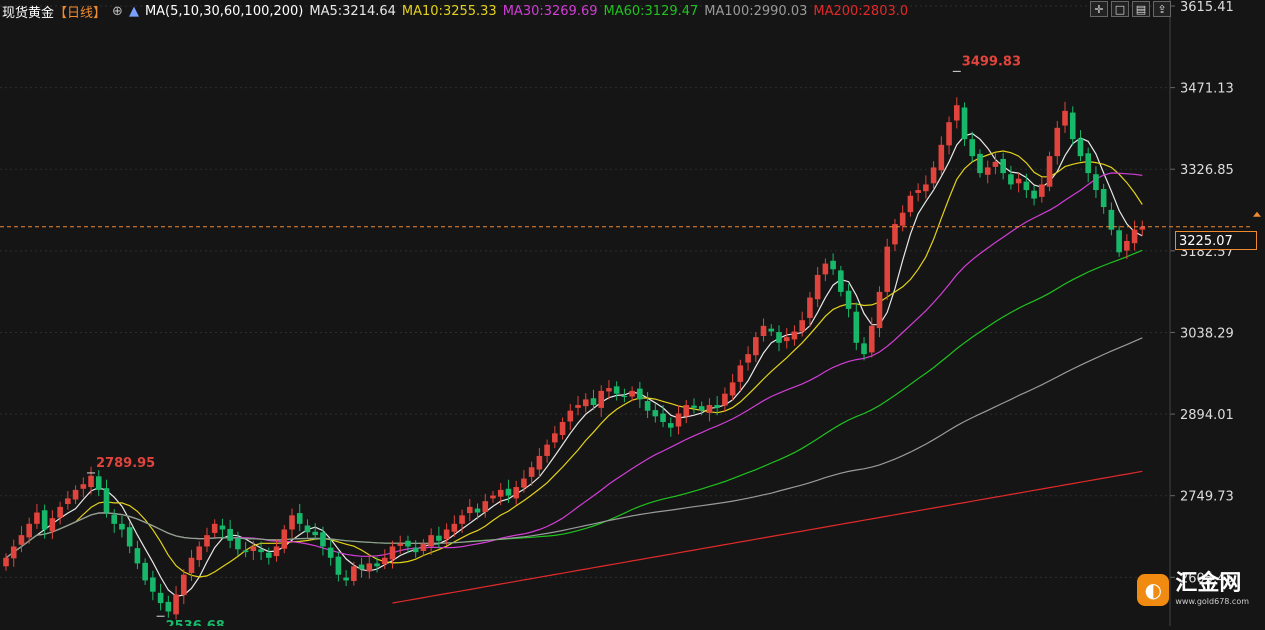 The width and height of the screenshot is (1265, 630). Describe the element at coordinates (80, 11) in the screenshot. I see `period-label: 【日线】` at that location.